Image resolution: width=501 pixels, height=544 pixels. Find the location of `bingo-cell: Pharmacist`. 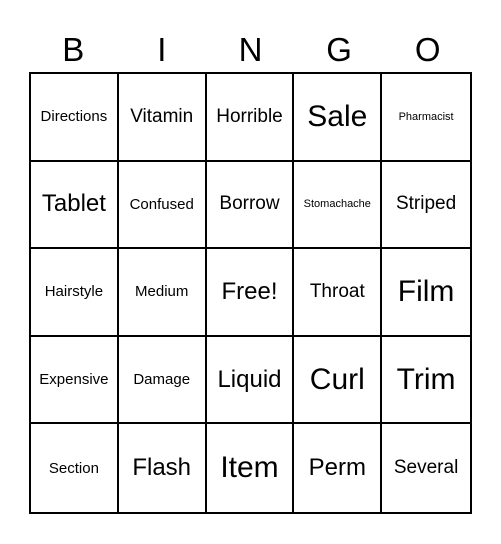

bingo-cell: Pharmacist is located at coordinates (426, 118).